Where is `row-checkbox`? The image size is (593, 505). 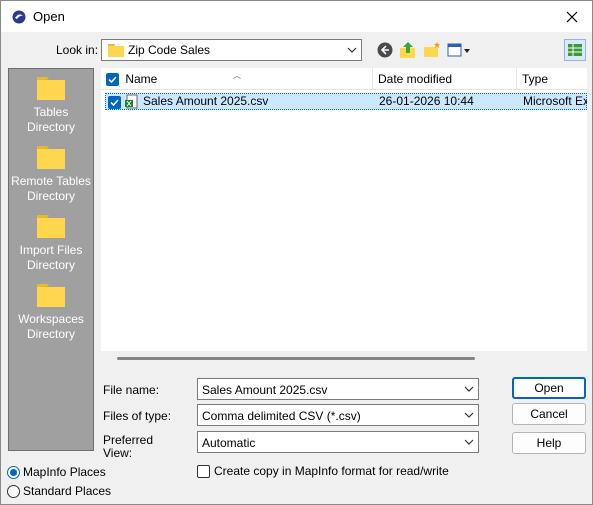
row-checkbox is located at coordinates (114, 102).